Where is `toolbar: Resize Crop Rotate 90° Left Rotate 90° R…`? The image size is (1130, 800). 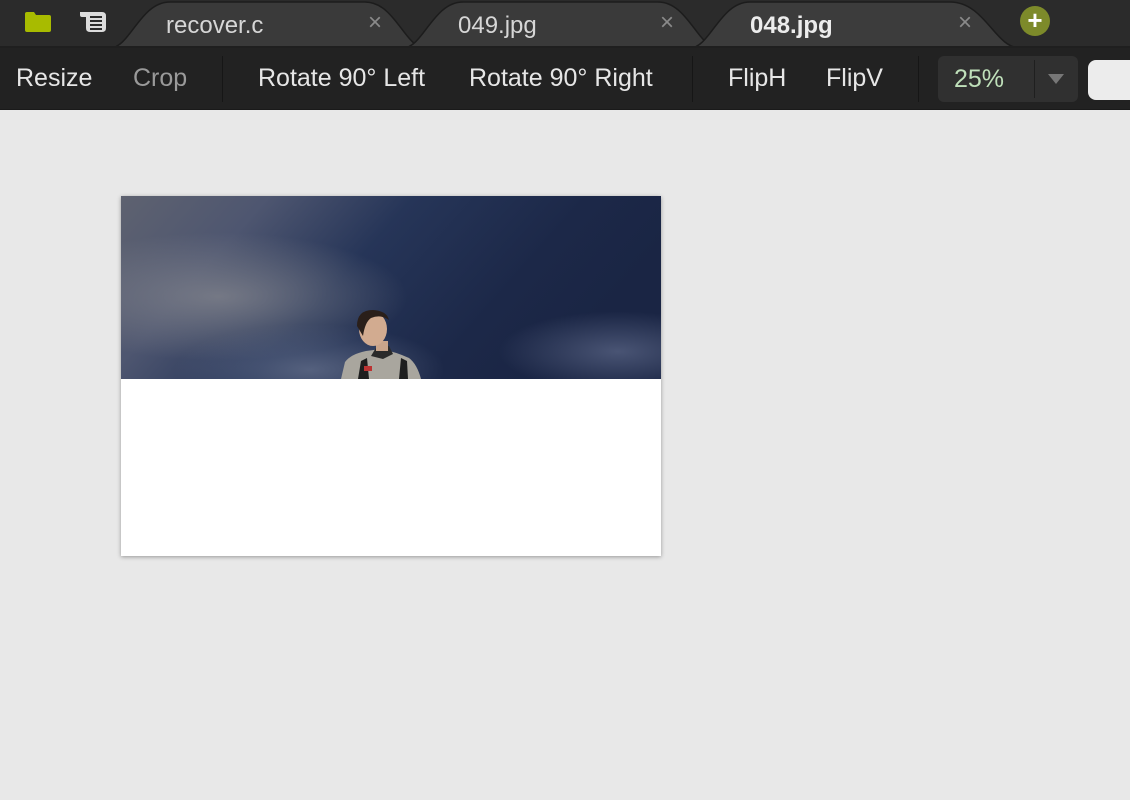
toolbar: Resize Crop Rotate 90° Left Rotate 90° R… is located at coordinates (565, 79).